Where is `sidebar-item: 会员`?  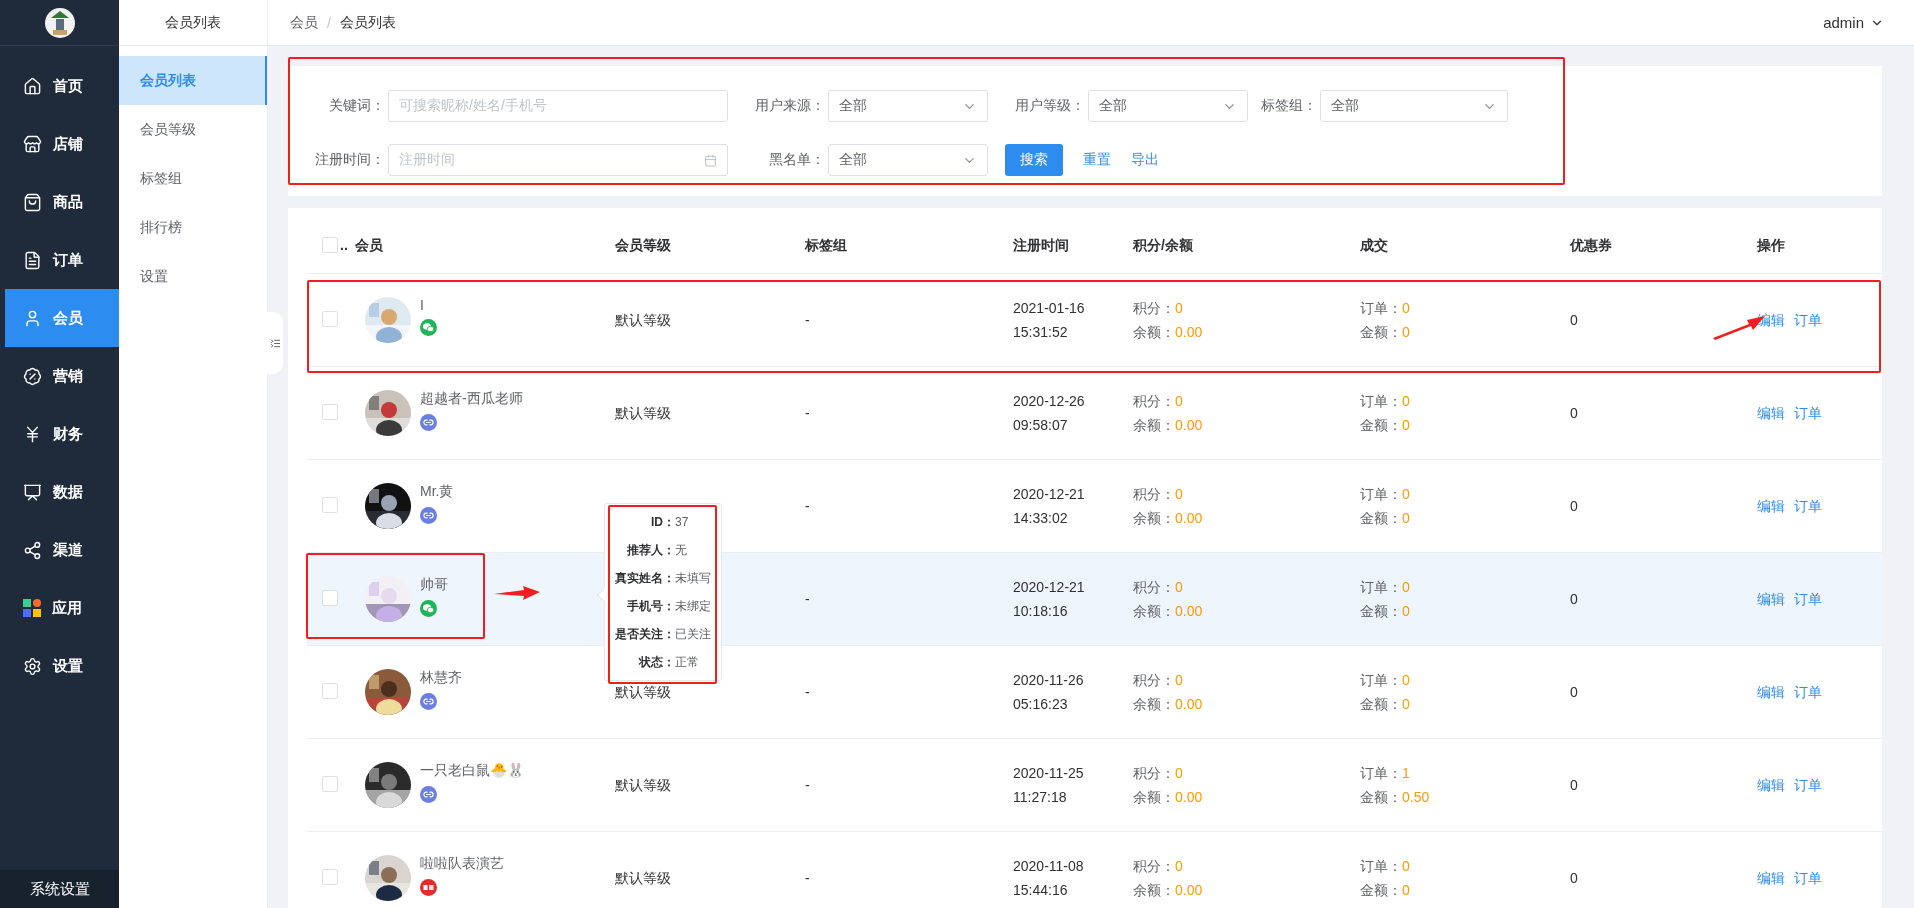
sidebar-item: 会员 is located at coordinates (62, 318).